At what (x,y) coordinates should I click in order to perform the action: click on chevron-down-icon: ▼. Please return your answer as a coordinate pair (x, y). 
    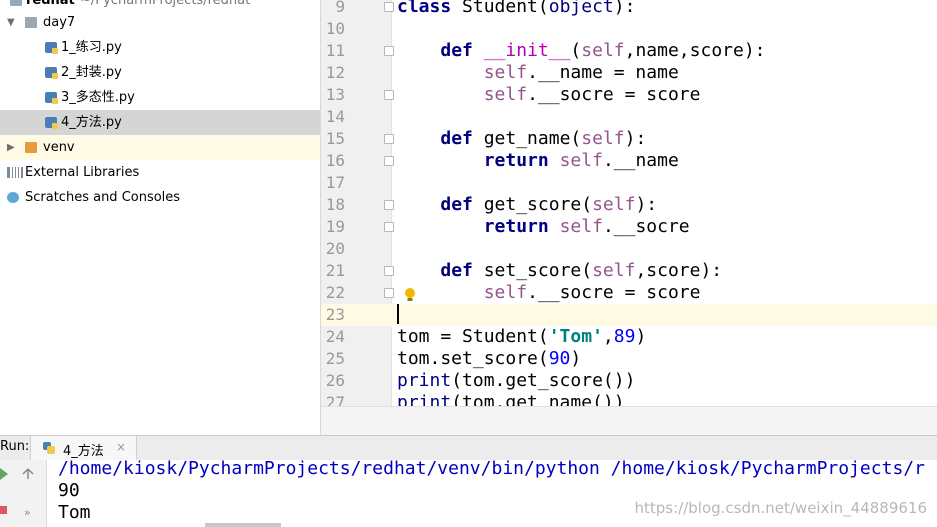
    Looking at the image, I should click on (11, 22).